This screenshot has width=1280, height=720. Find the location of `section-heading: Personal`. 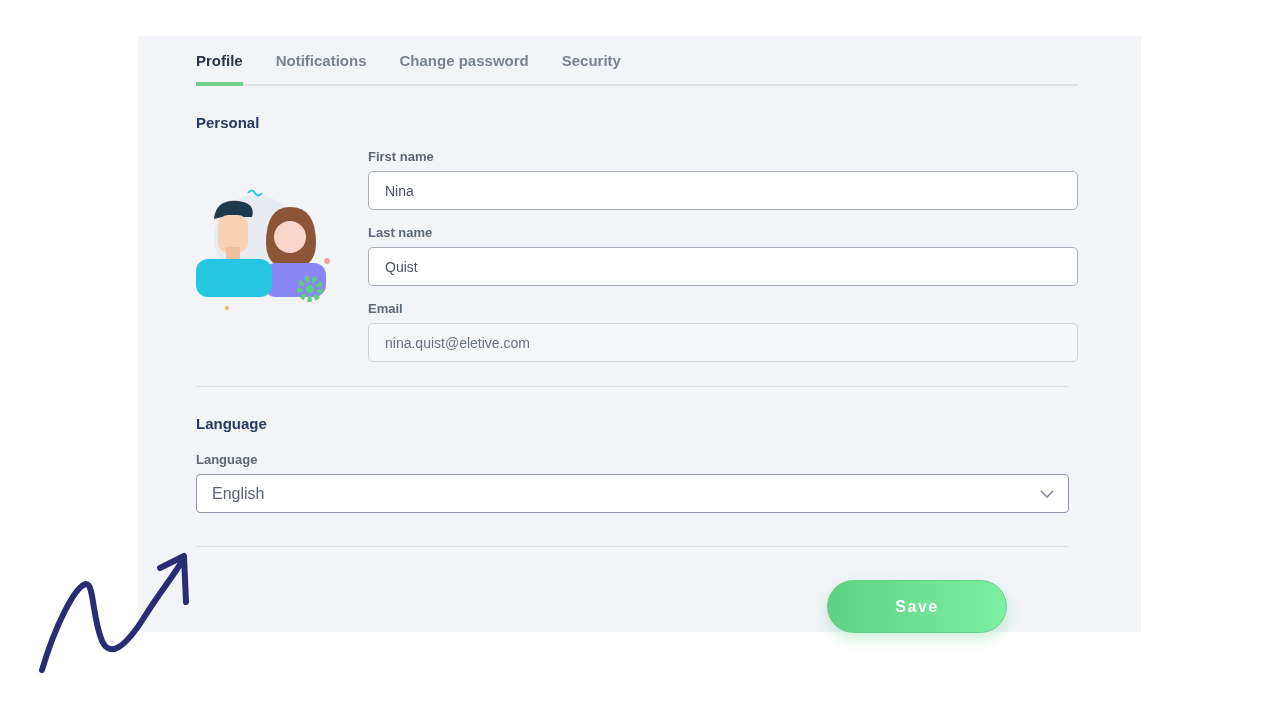

section-heading: Personal is located at coordinates (228, 122).